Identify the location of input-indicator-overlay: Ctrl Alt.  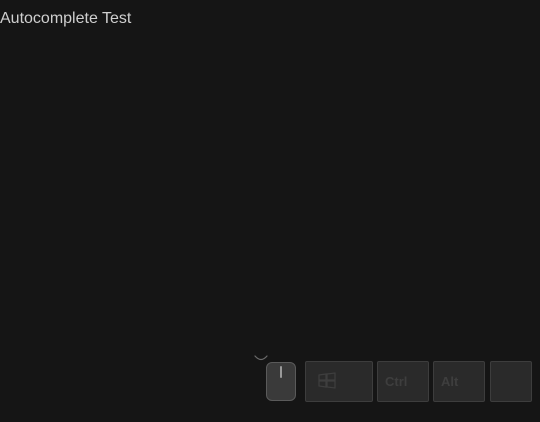
(396, 380).